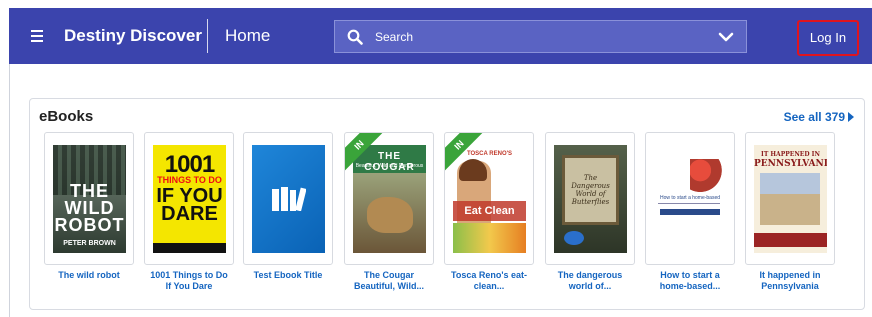 Image resolution: width=872 pixels, height=317 pixels. What do you see at coordinates (37, 36) in the screenshot?
I see `hamburger-menu-icon` at bounding box center [37, 36].